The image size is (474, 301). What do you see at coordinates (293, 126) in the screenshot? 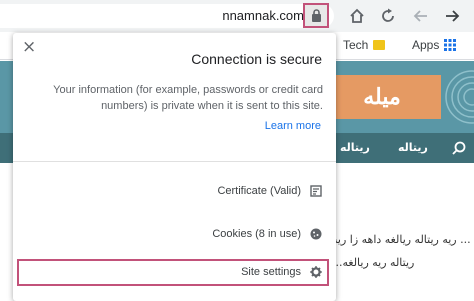
I see `learn-more-link: Learn more` at bounding box center [293, 126].